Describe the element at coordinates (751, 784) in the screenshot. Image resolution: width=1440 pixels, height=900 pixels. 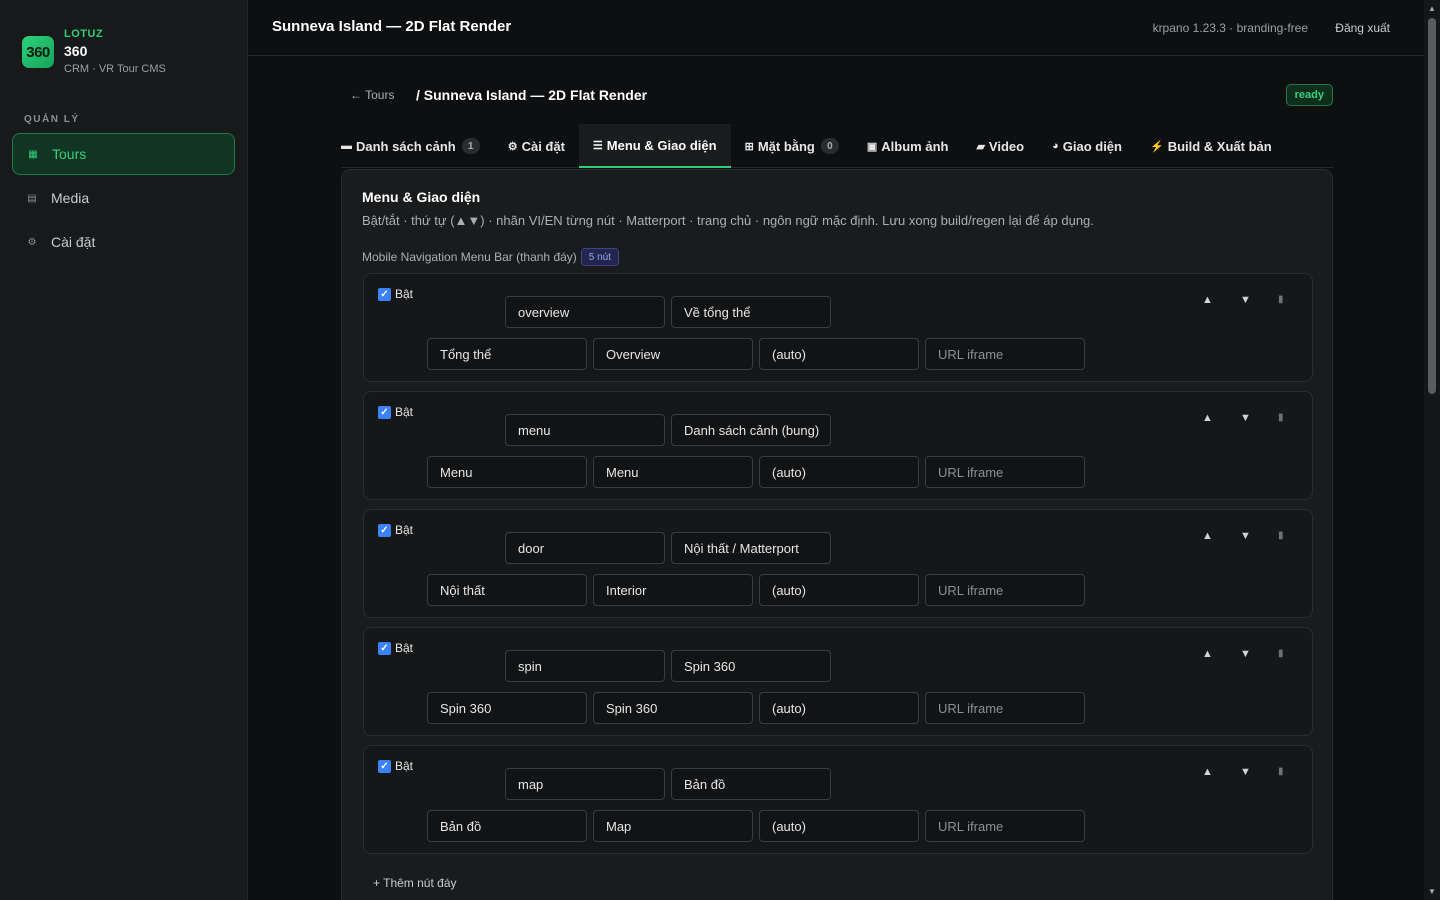
I see `item-label-input: Bản đồ` at that location.